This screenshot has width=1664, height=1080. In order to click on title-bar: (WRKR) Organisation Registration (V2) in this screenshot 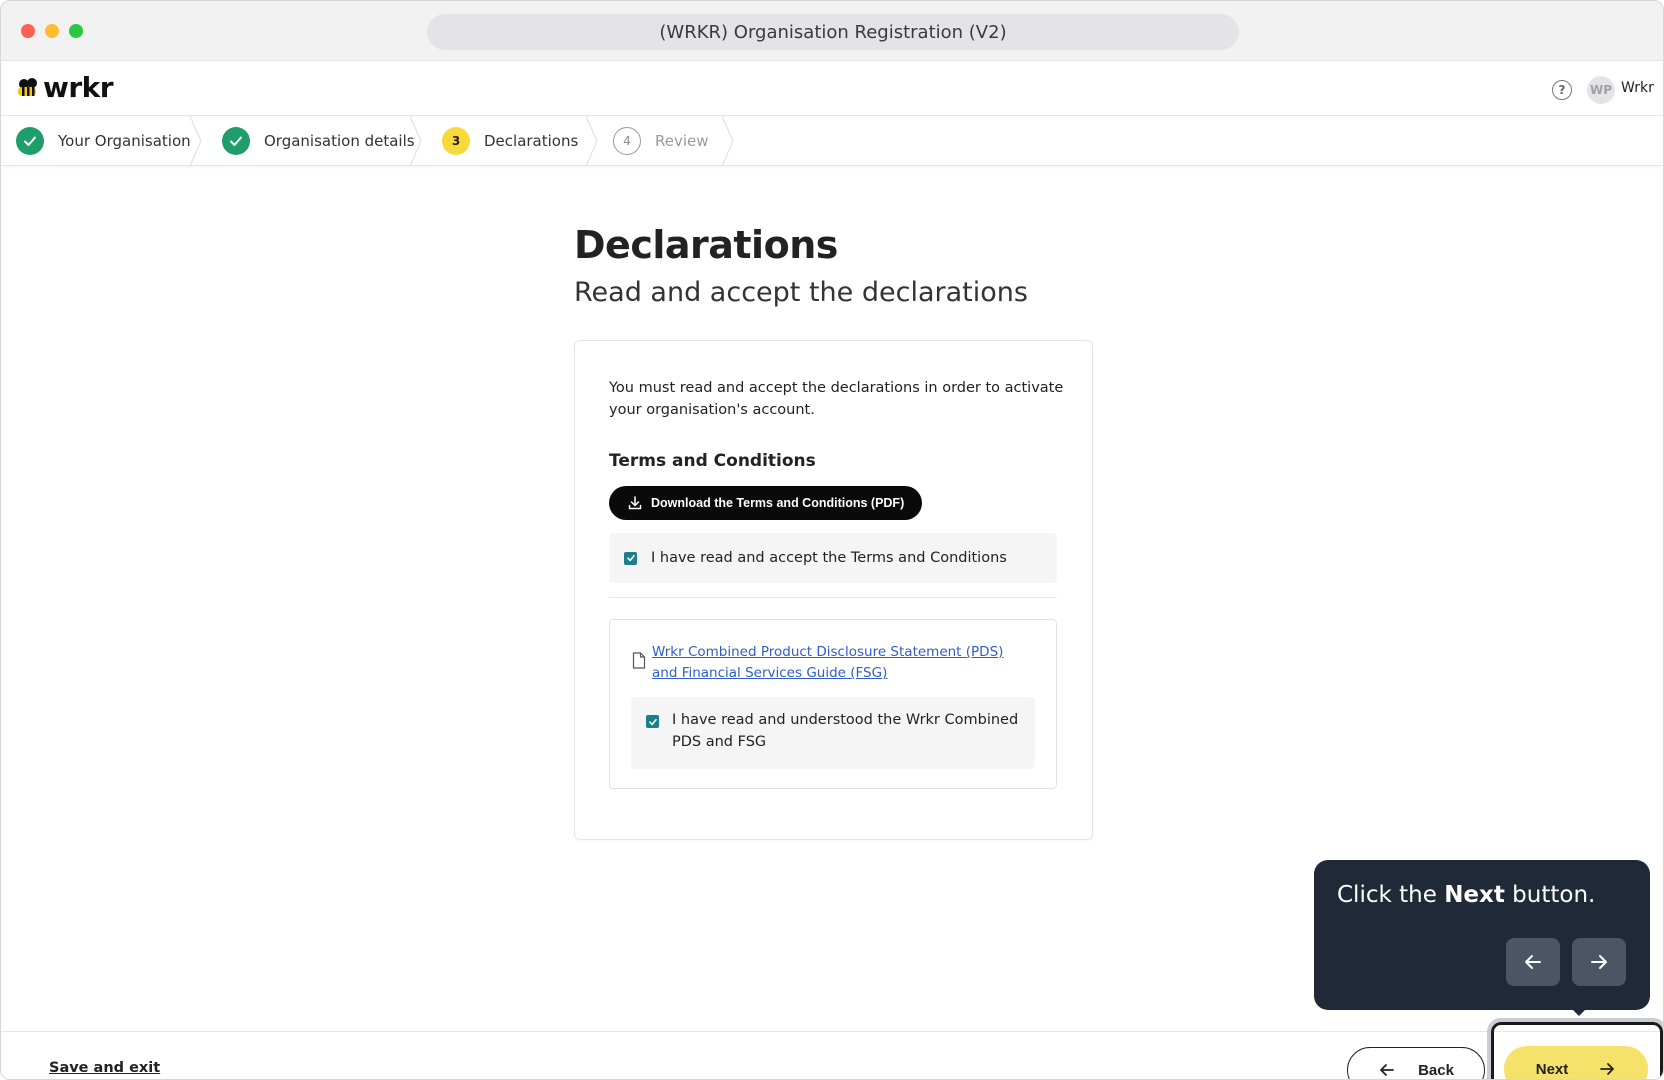, I will do `click(832, 31)`.